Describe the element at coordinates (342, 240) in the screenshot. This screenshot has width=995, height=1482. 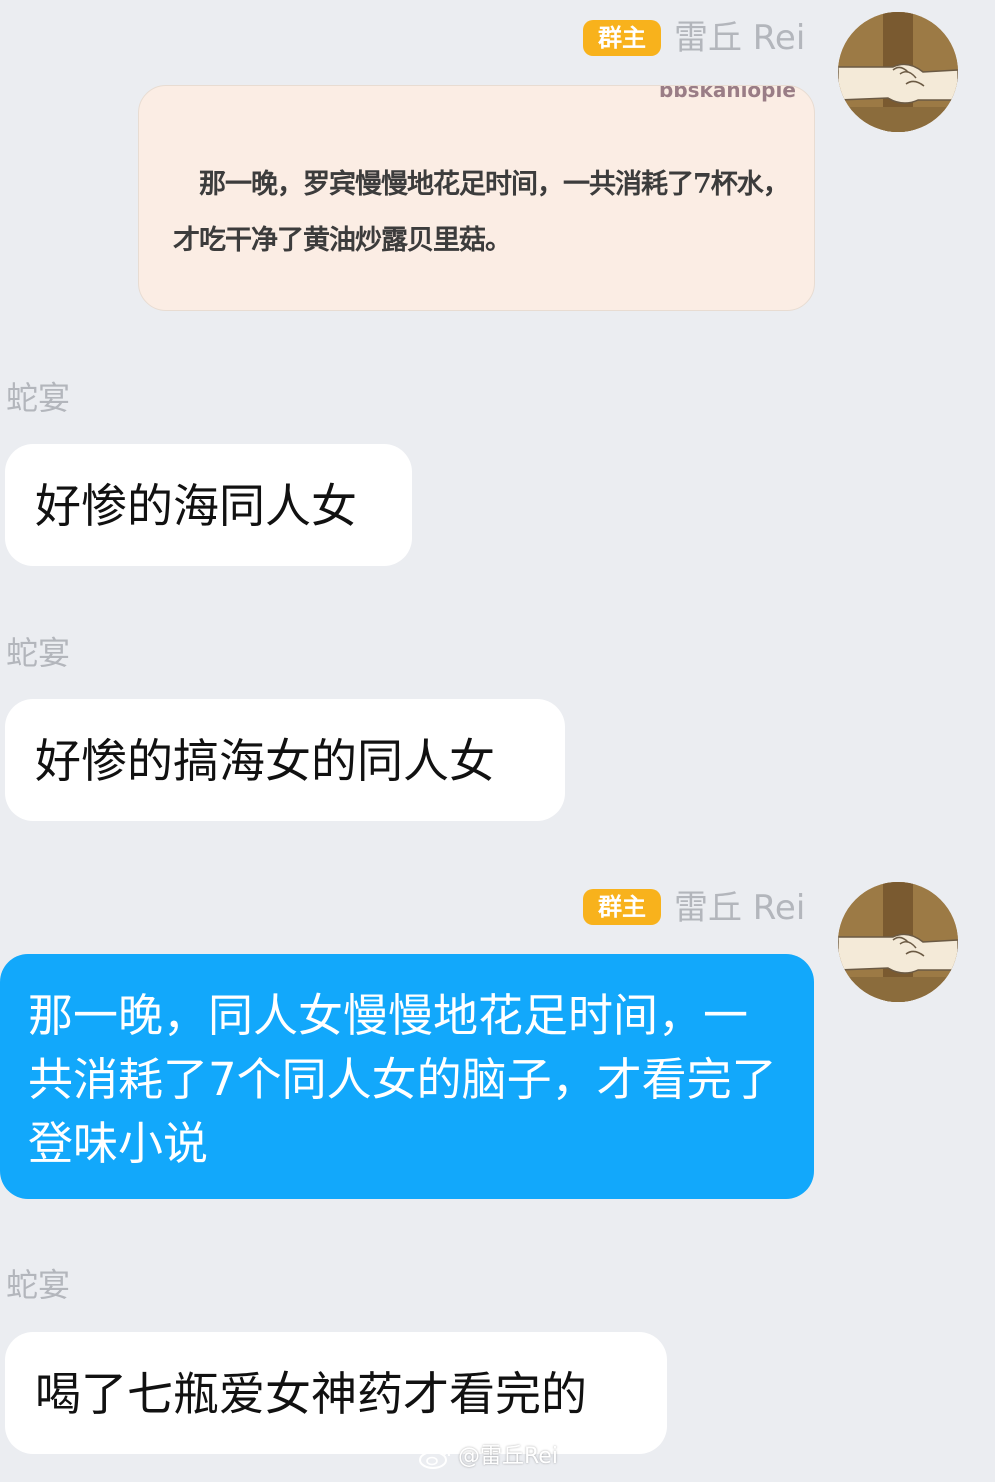
I see `image-text-line2: 才吃干净了黄油炒露贝里菇。` at that location.